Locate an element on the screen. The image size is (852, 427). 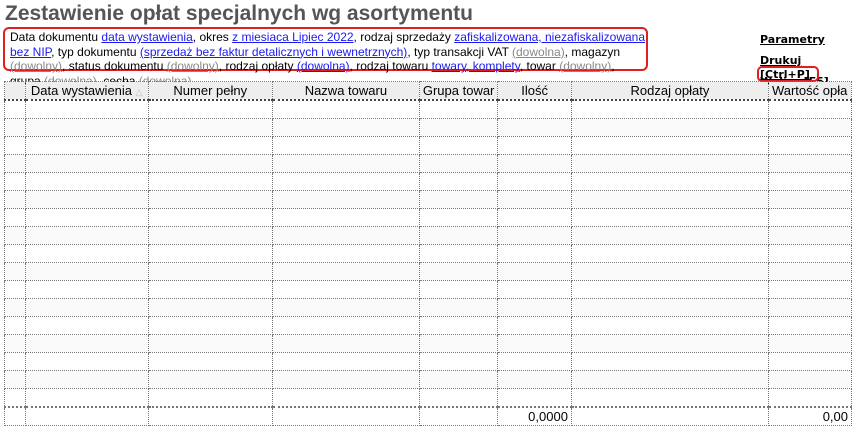
filter-warehouse-link: (dowolny) is located at coordinates (36, 66).